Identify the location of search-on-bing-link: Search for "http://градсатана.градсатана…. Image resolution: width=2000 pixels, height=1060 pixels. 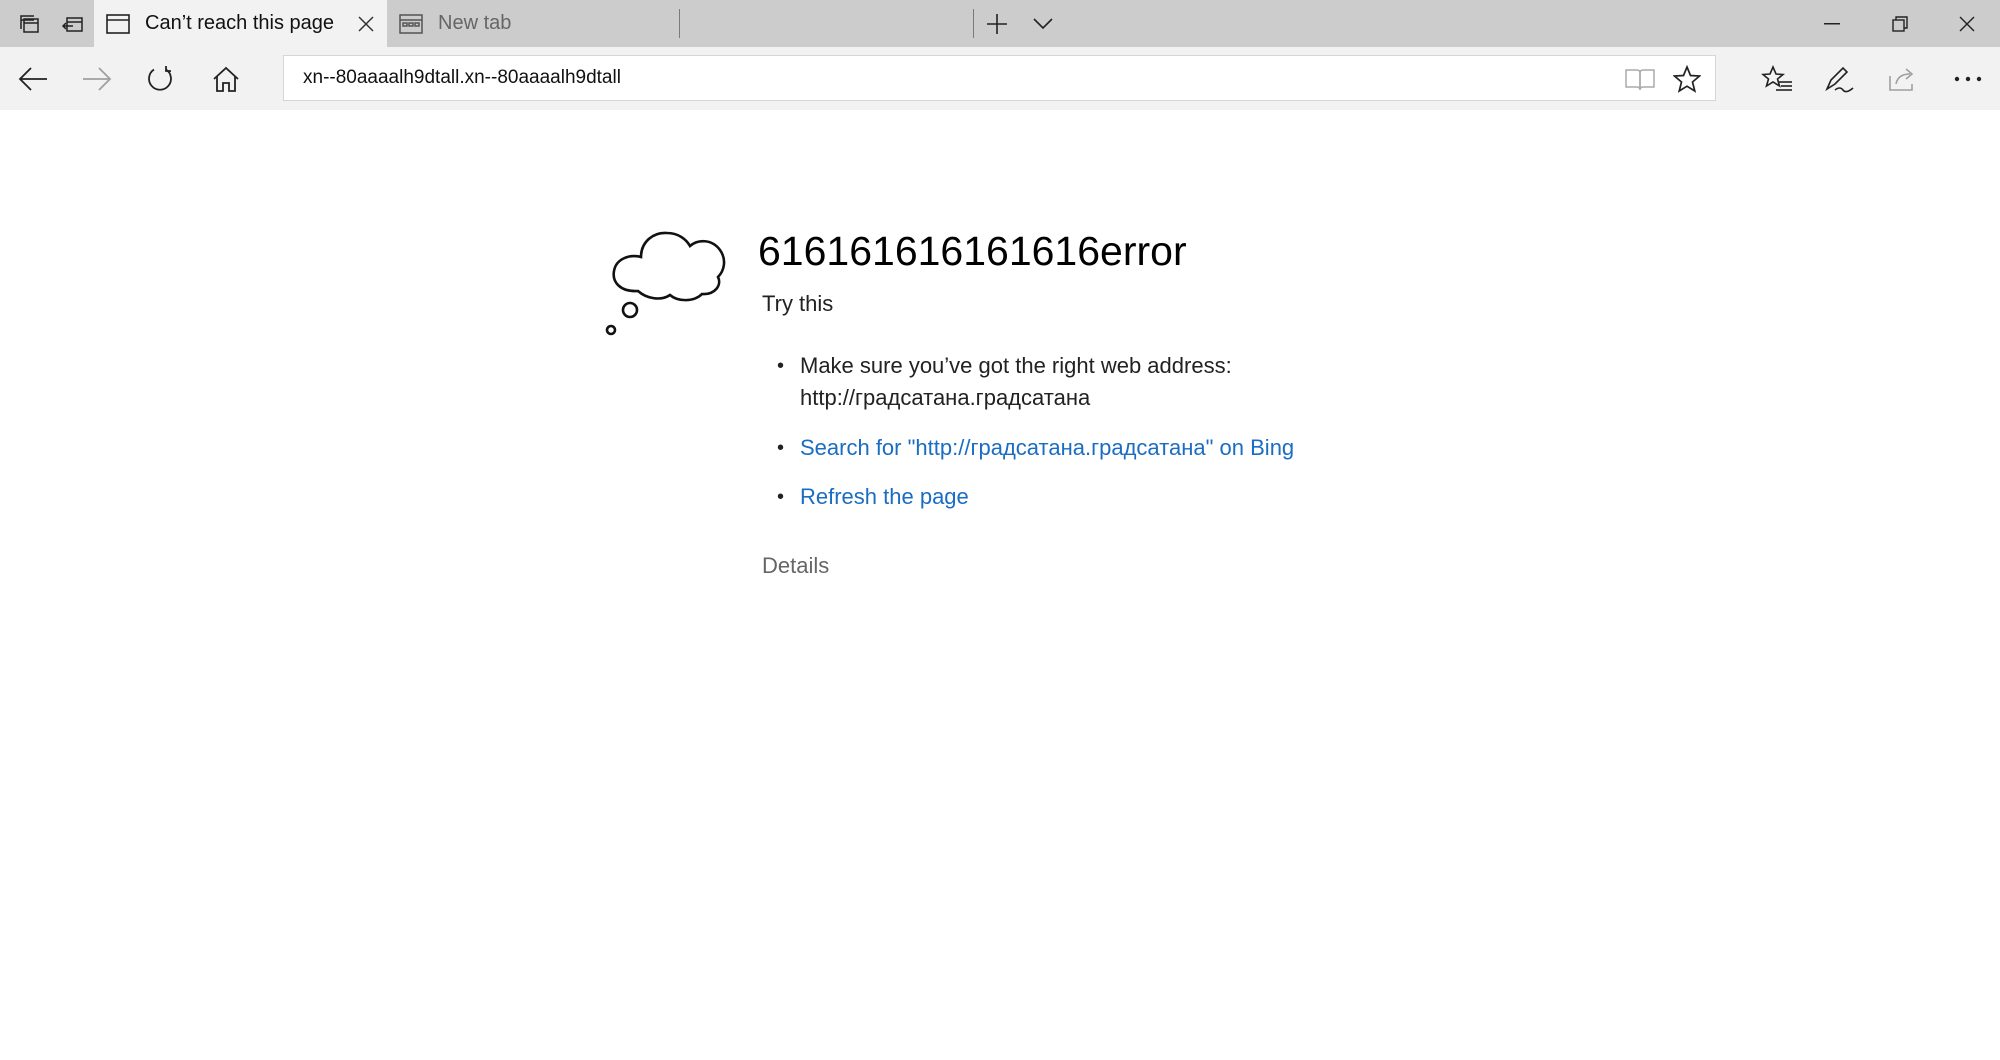
(1047, 447).